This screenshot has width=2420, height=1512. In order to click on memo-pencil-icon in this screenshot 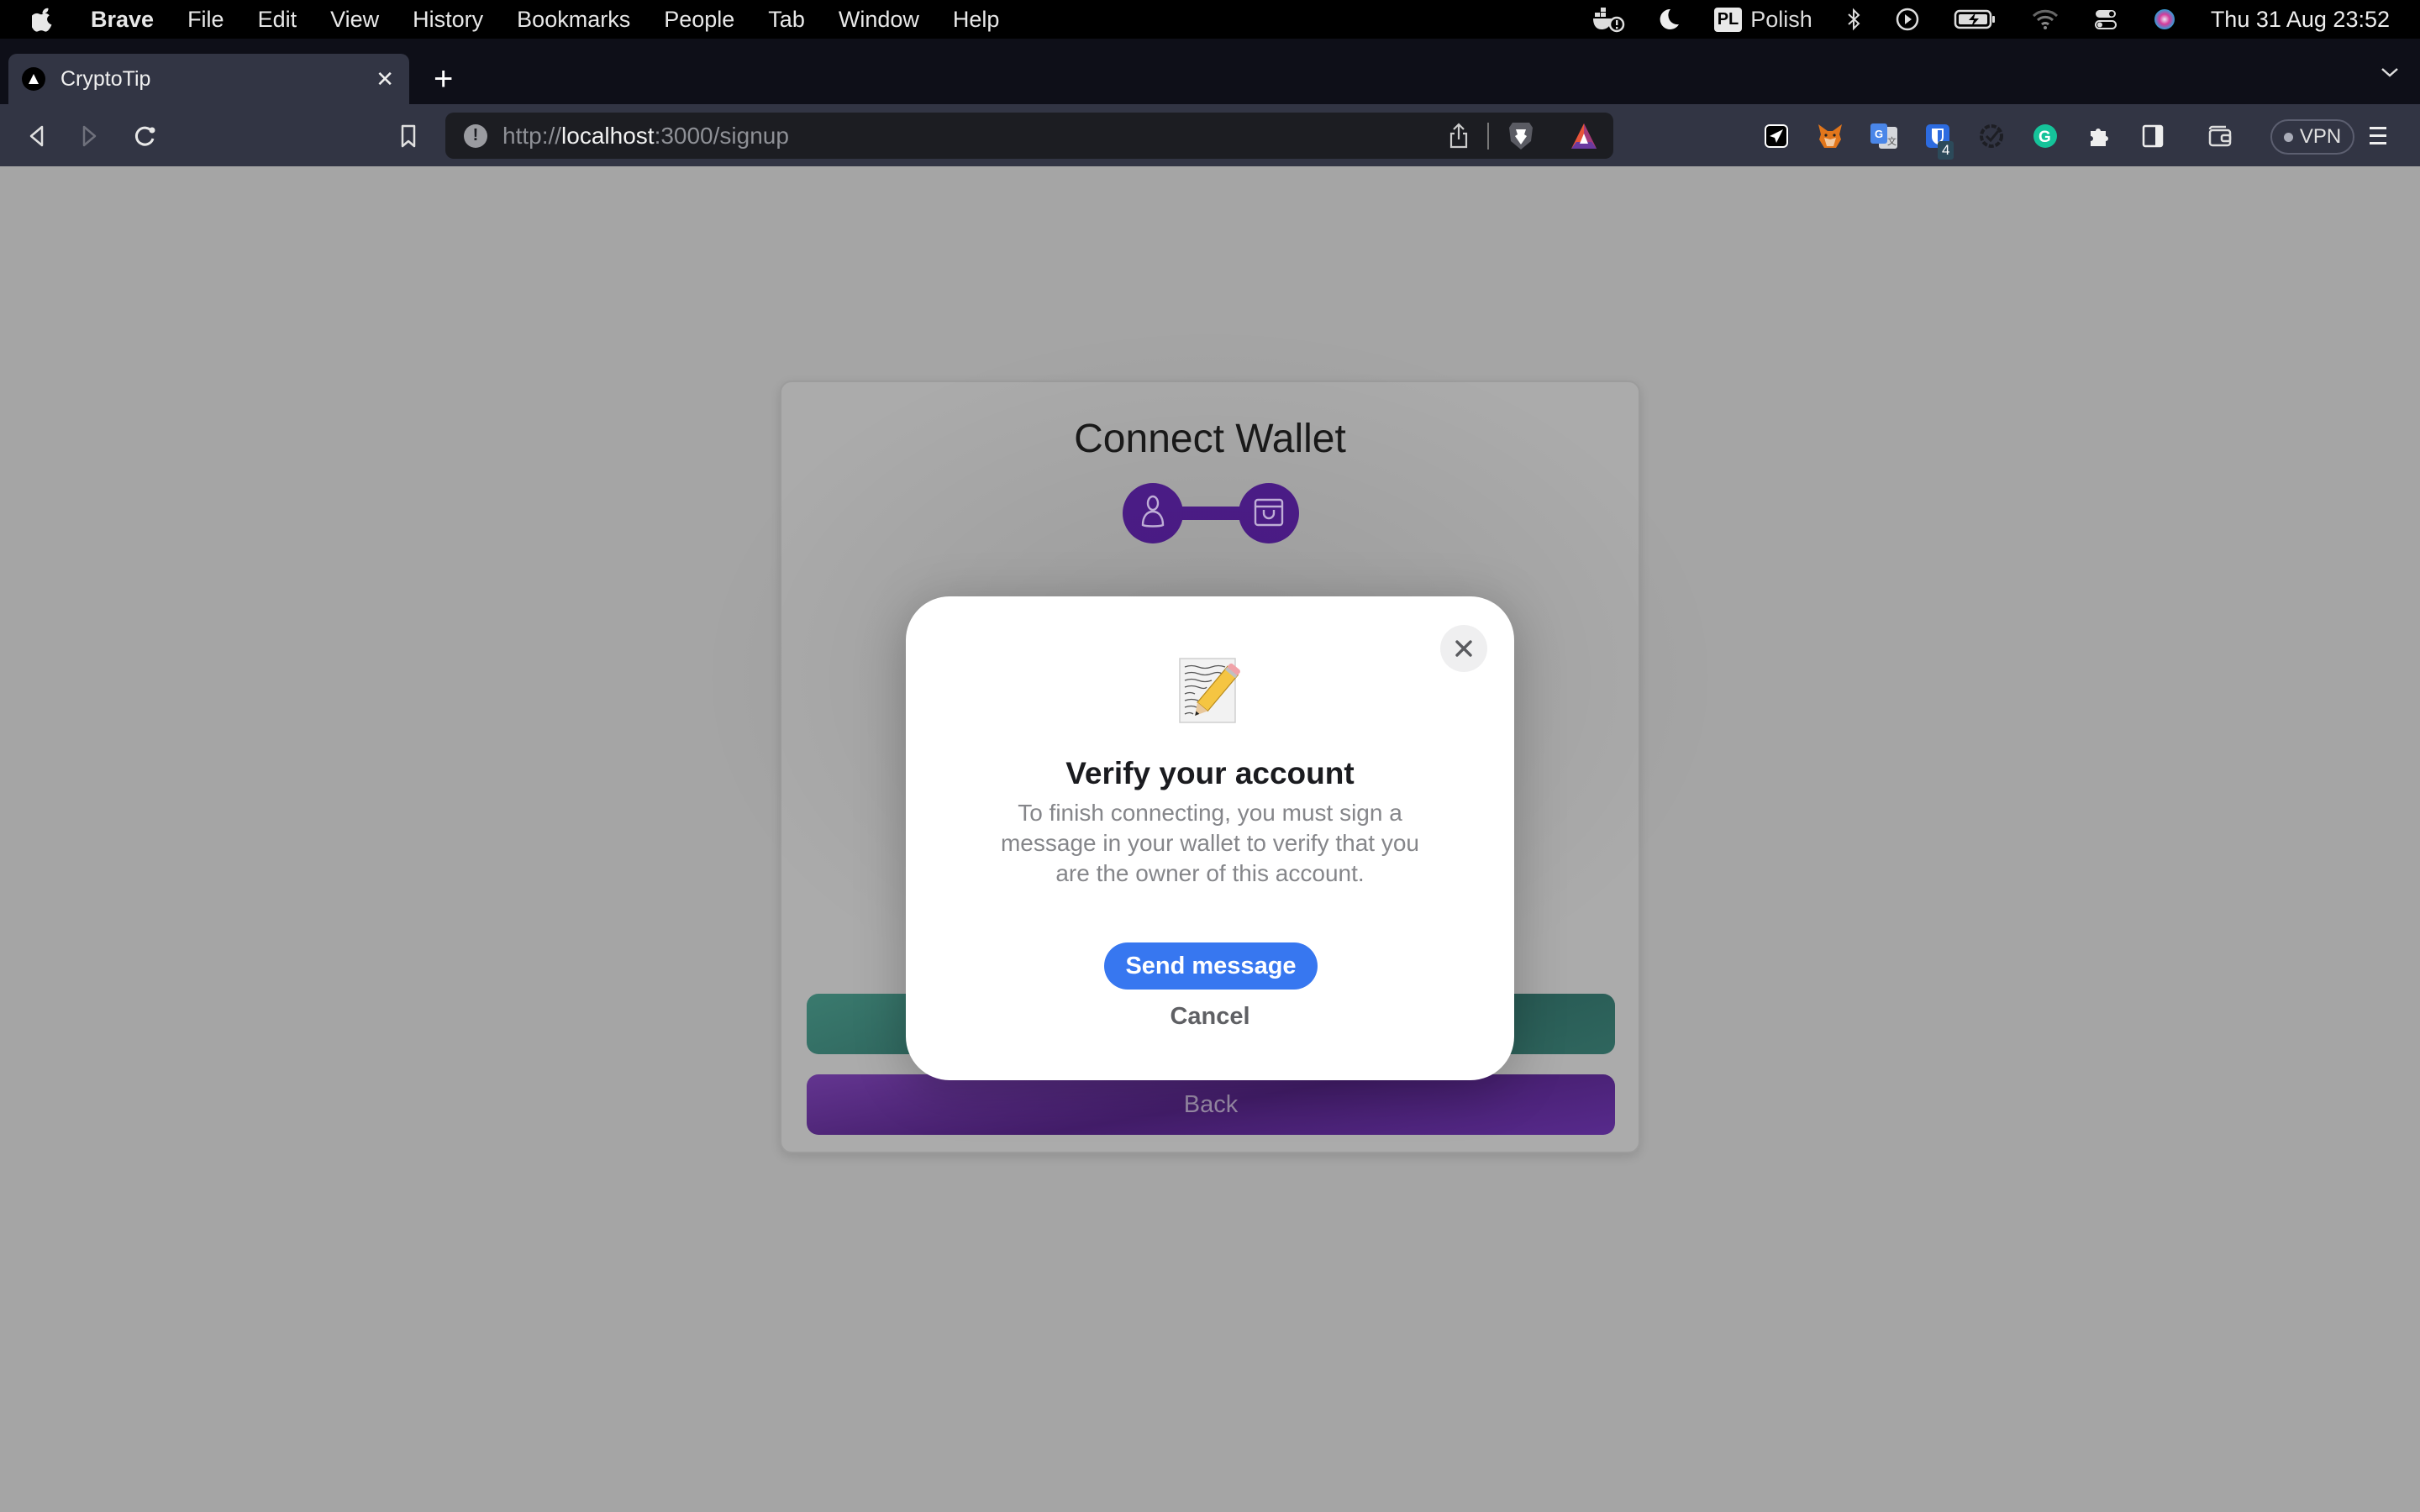, I will do `click(1210, 690)`.